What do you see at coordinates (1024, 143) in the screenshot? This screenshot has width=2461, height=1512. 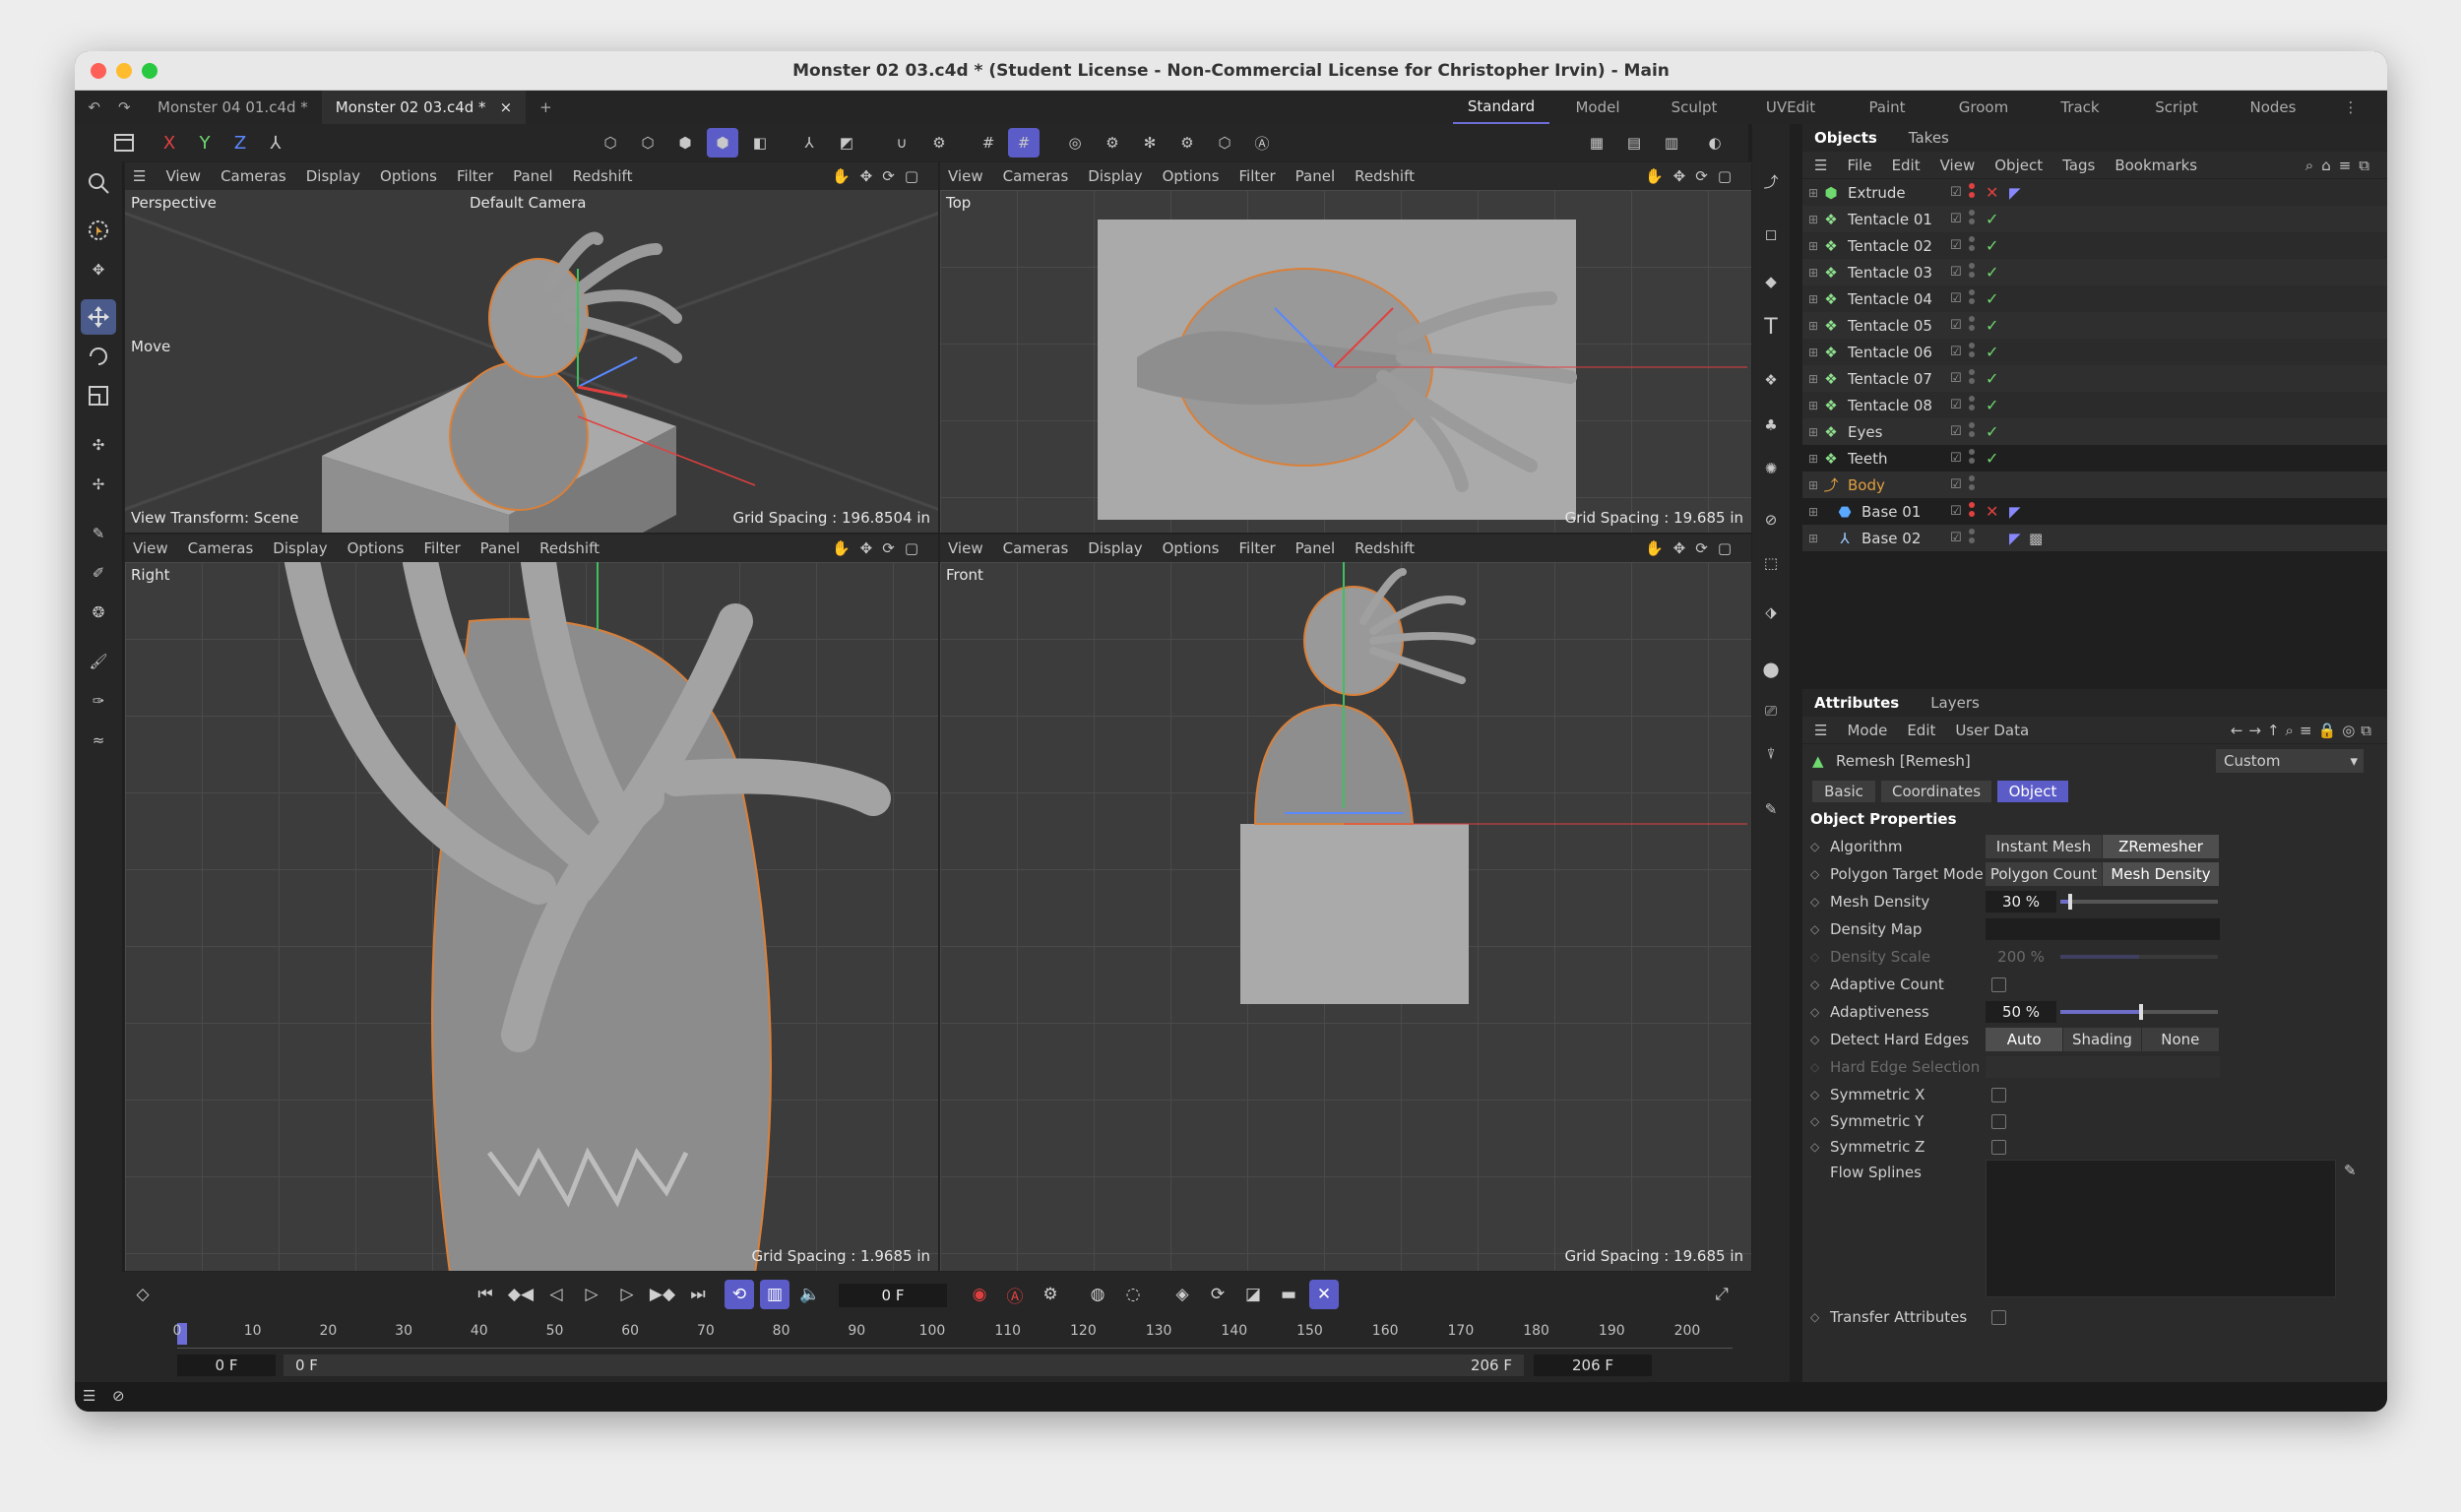 I see `snap-icon: #` at bounding box center [1024, 143].